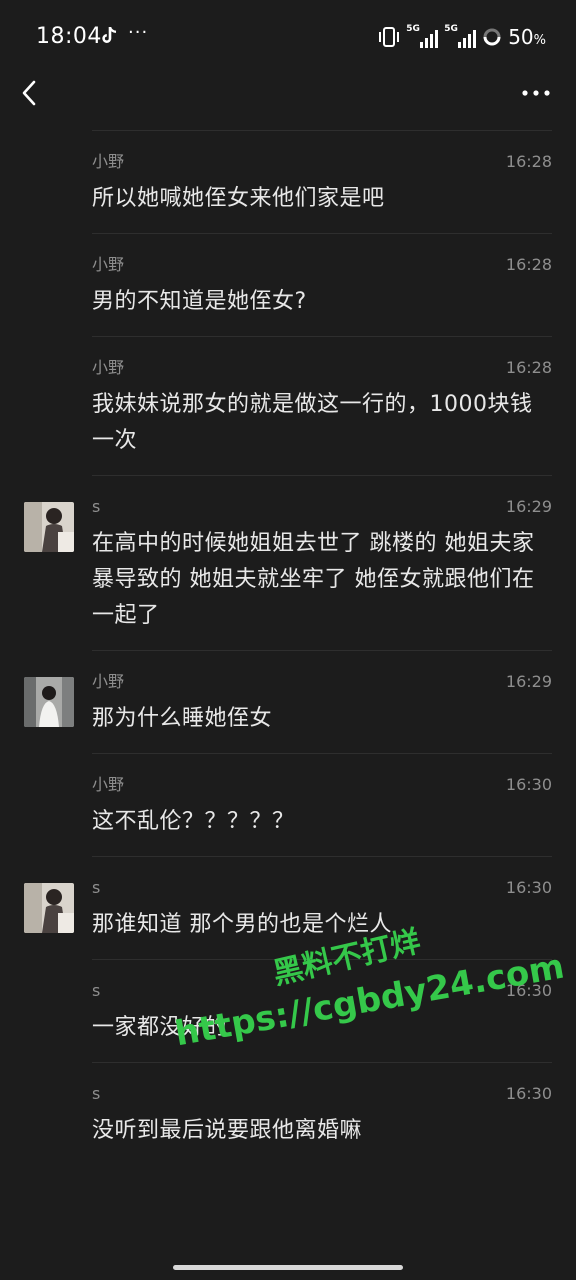 The image size is (576, 1280). Describe the element at coordinates (492, 37) in the screenshot. I see `battery-ring-icon` at that location.